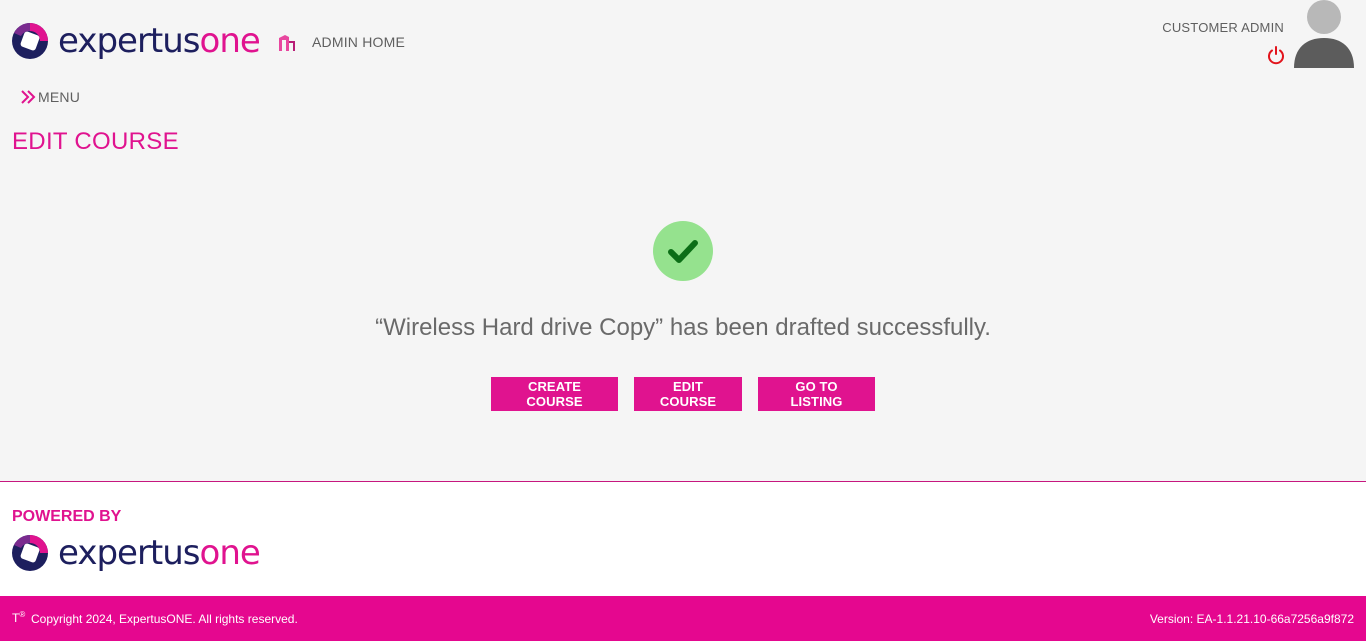 This screenshot has height=641, width=1366. Describe the element at coordinates (358, 42) in the screenshot. I see `admin-home-label: ADMIN HOME` at that location.